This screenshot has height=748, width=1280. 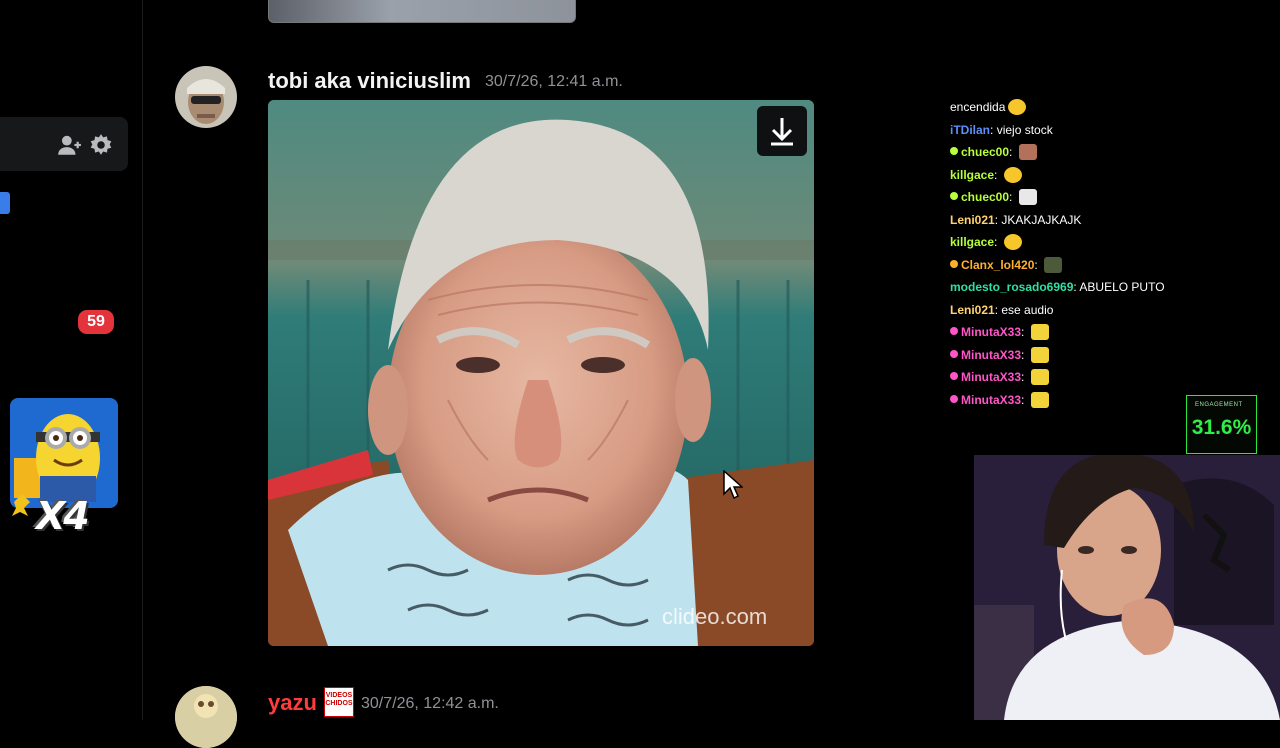 I want to click on chat-text: ABUELO PUTO, so click(x=1122, y=287).